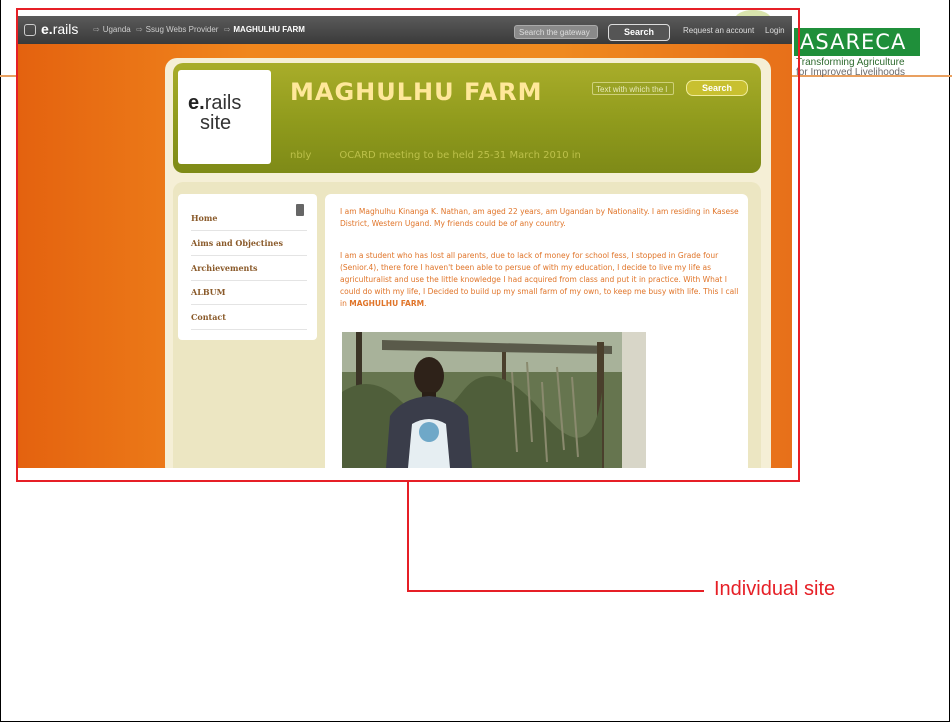 The image size is (952, 724). I want to click on callout-line-horizontal, so click(555, 591).